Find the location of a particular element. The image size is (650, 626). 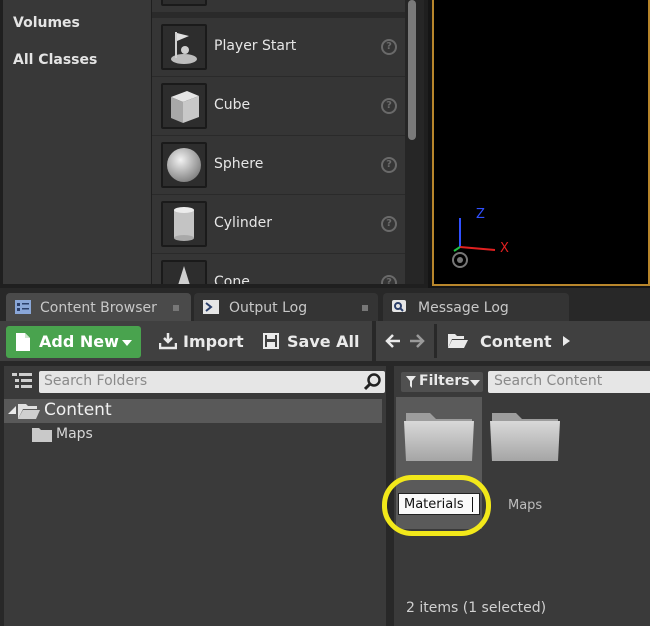

filters-label: Filters is located at coordinates (444, 381).